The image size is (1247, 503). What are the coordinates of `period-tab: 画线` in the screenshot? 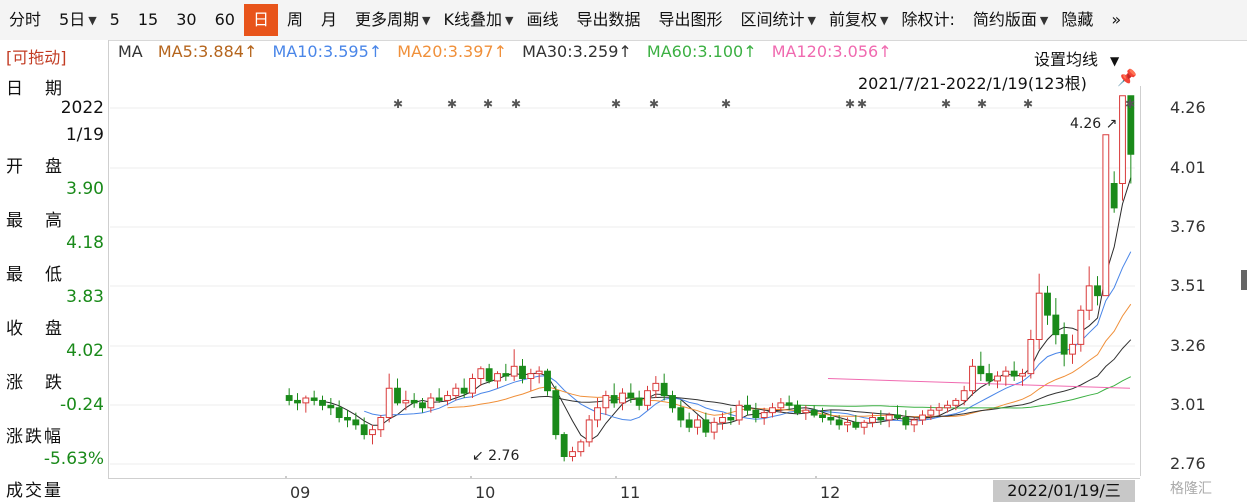 It's located at (542, 20).